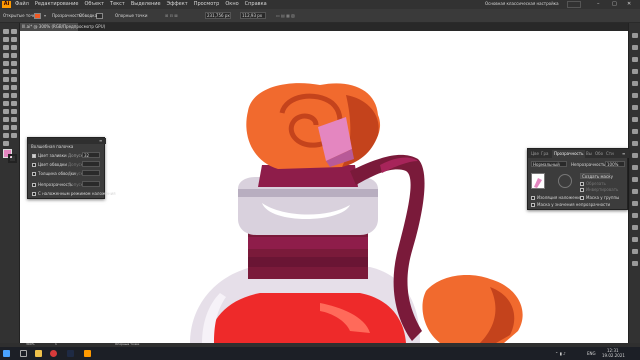 The width and height of the screenshot is (640, 360). Describe the element at coordinates (14, 47) in the screenshot. I see `curvature-tool-icon` at that location.